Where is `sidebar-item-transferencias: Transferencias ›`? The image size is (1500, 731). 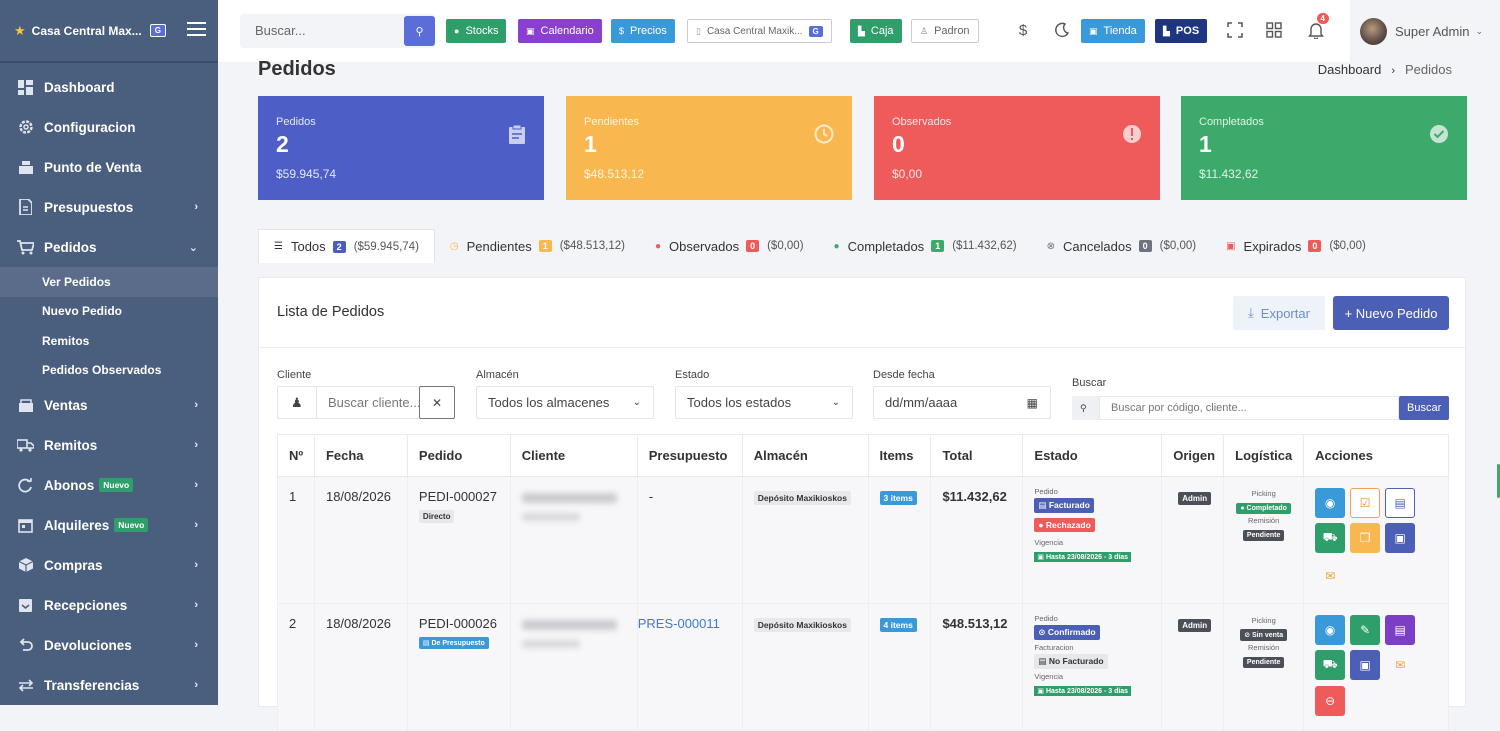
sidebar-item-transferencias: Transferencias › is located at coordinates (109, 685).